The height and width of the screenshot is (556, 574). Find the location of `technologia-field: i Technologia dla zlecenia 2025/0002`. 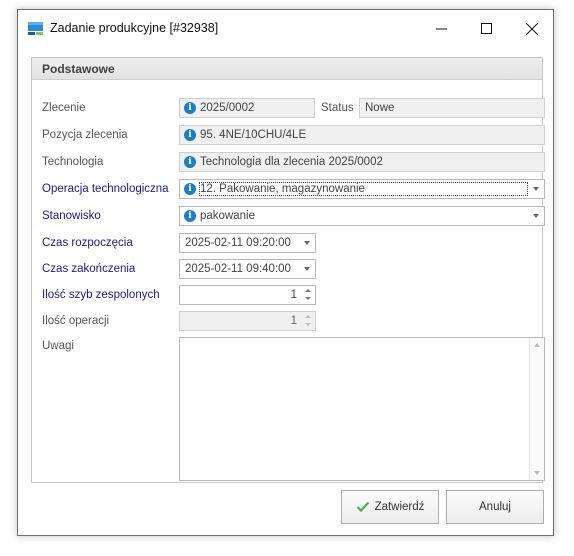

technologia-field: i Technologia dla zlecenia 2025/0002 is located at coordinates (362, 162).